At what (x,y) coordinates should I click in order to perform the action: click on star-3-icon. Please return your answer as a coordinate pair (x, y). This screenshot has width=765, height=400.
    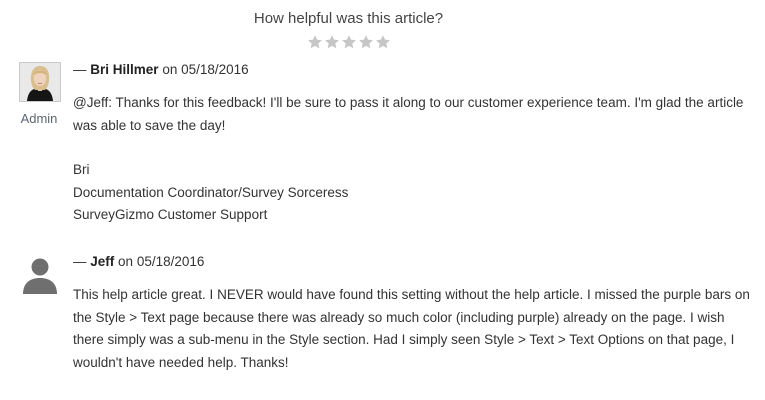
    Looking at the image, I should click on (349, 42).